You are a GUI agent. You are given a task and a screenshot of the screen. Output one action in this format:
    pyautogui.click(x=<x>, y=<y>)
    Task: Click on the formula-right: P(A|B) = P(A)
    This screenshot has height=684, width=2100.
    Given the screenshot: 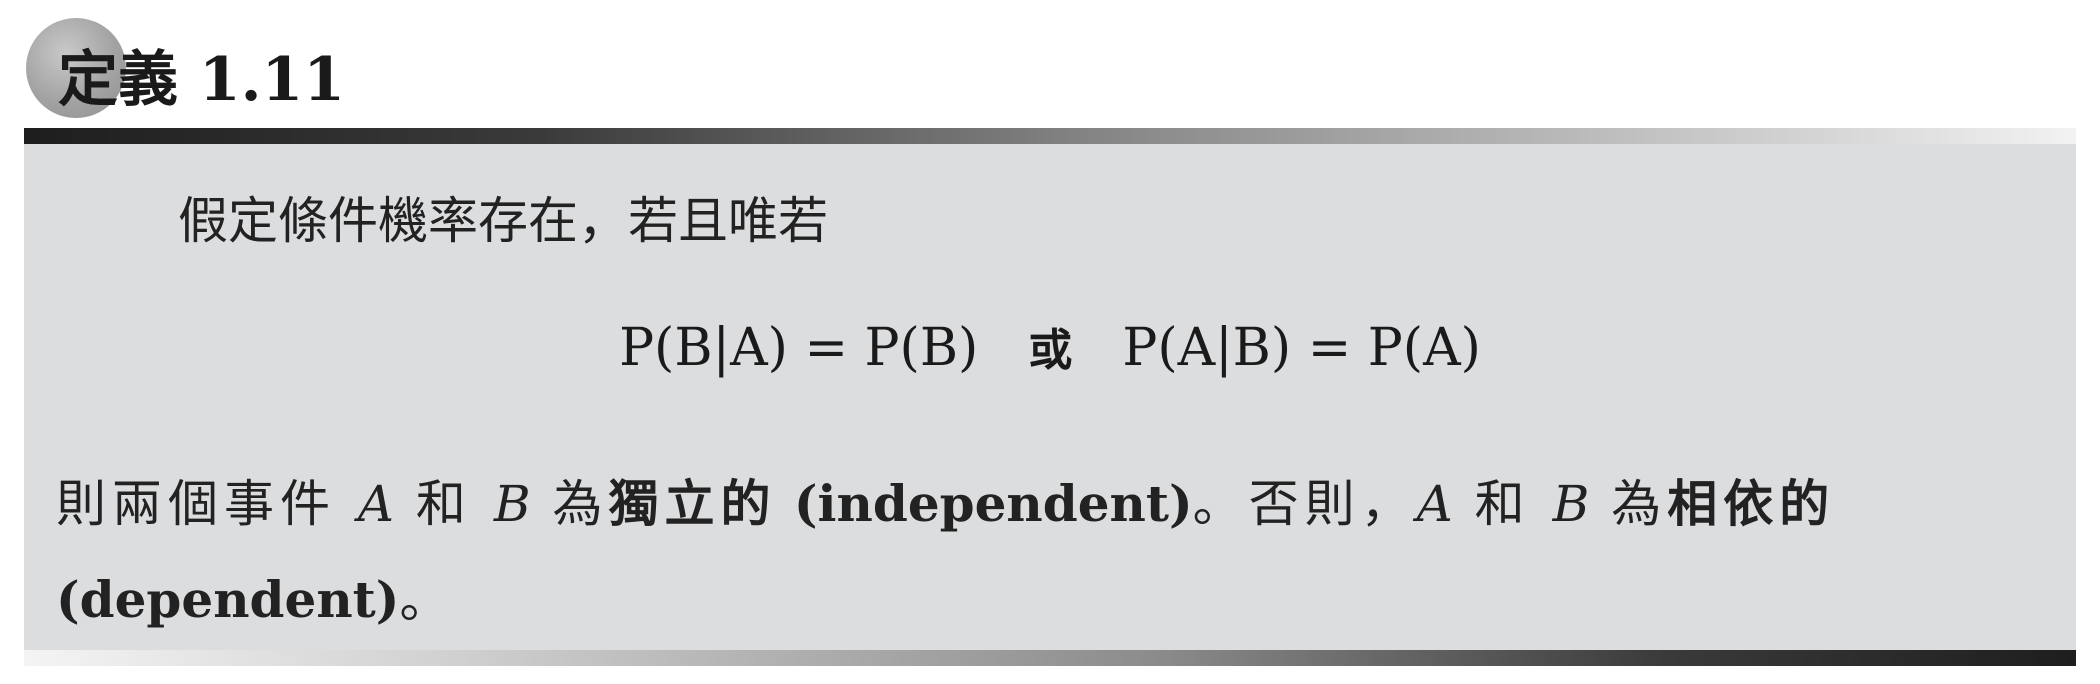 What is the action you would take?
    pyautogui.click(x=1301, y=348)
    